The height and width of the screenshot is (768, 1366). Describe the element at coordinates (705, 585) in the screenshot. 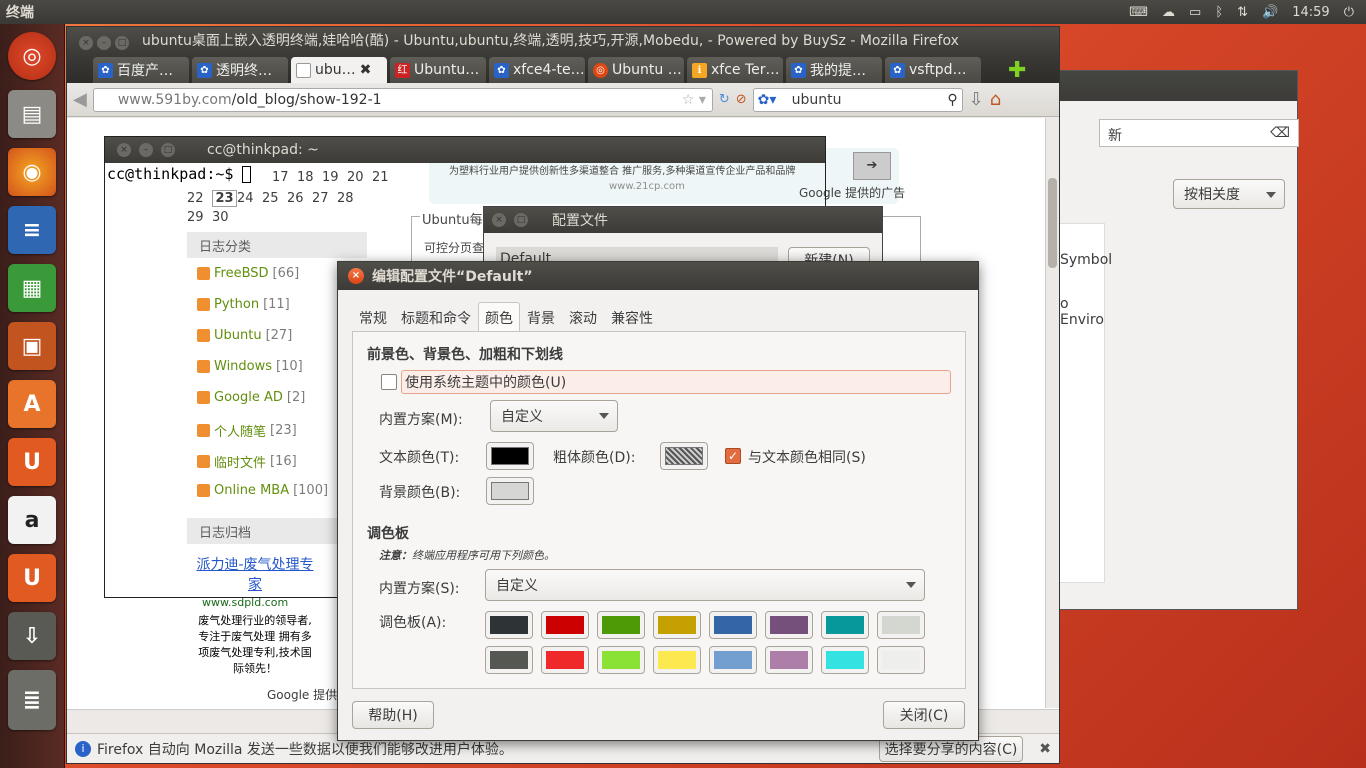

I see `palette-scheme-combo: 自定义` at that location.